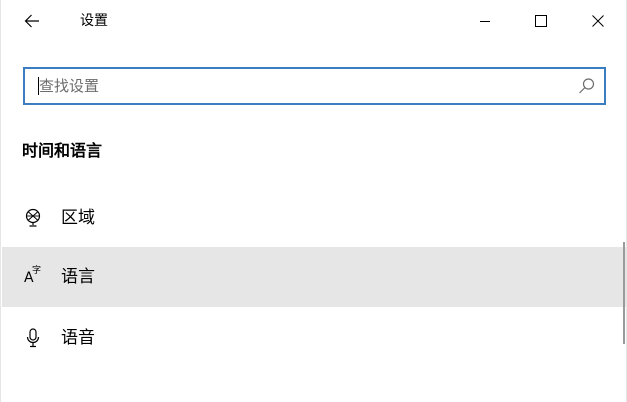 This screenshot has width=627, height=402. I want to click on text-caret, so click(38, 86).